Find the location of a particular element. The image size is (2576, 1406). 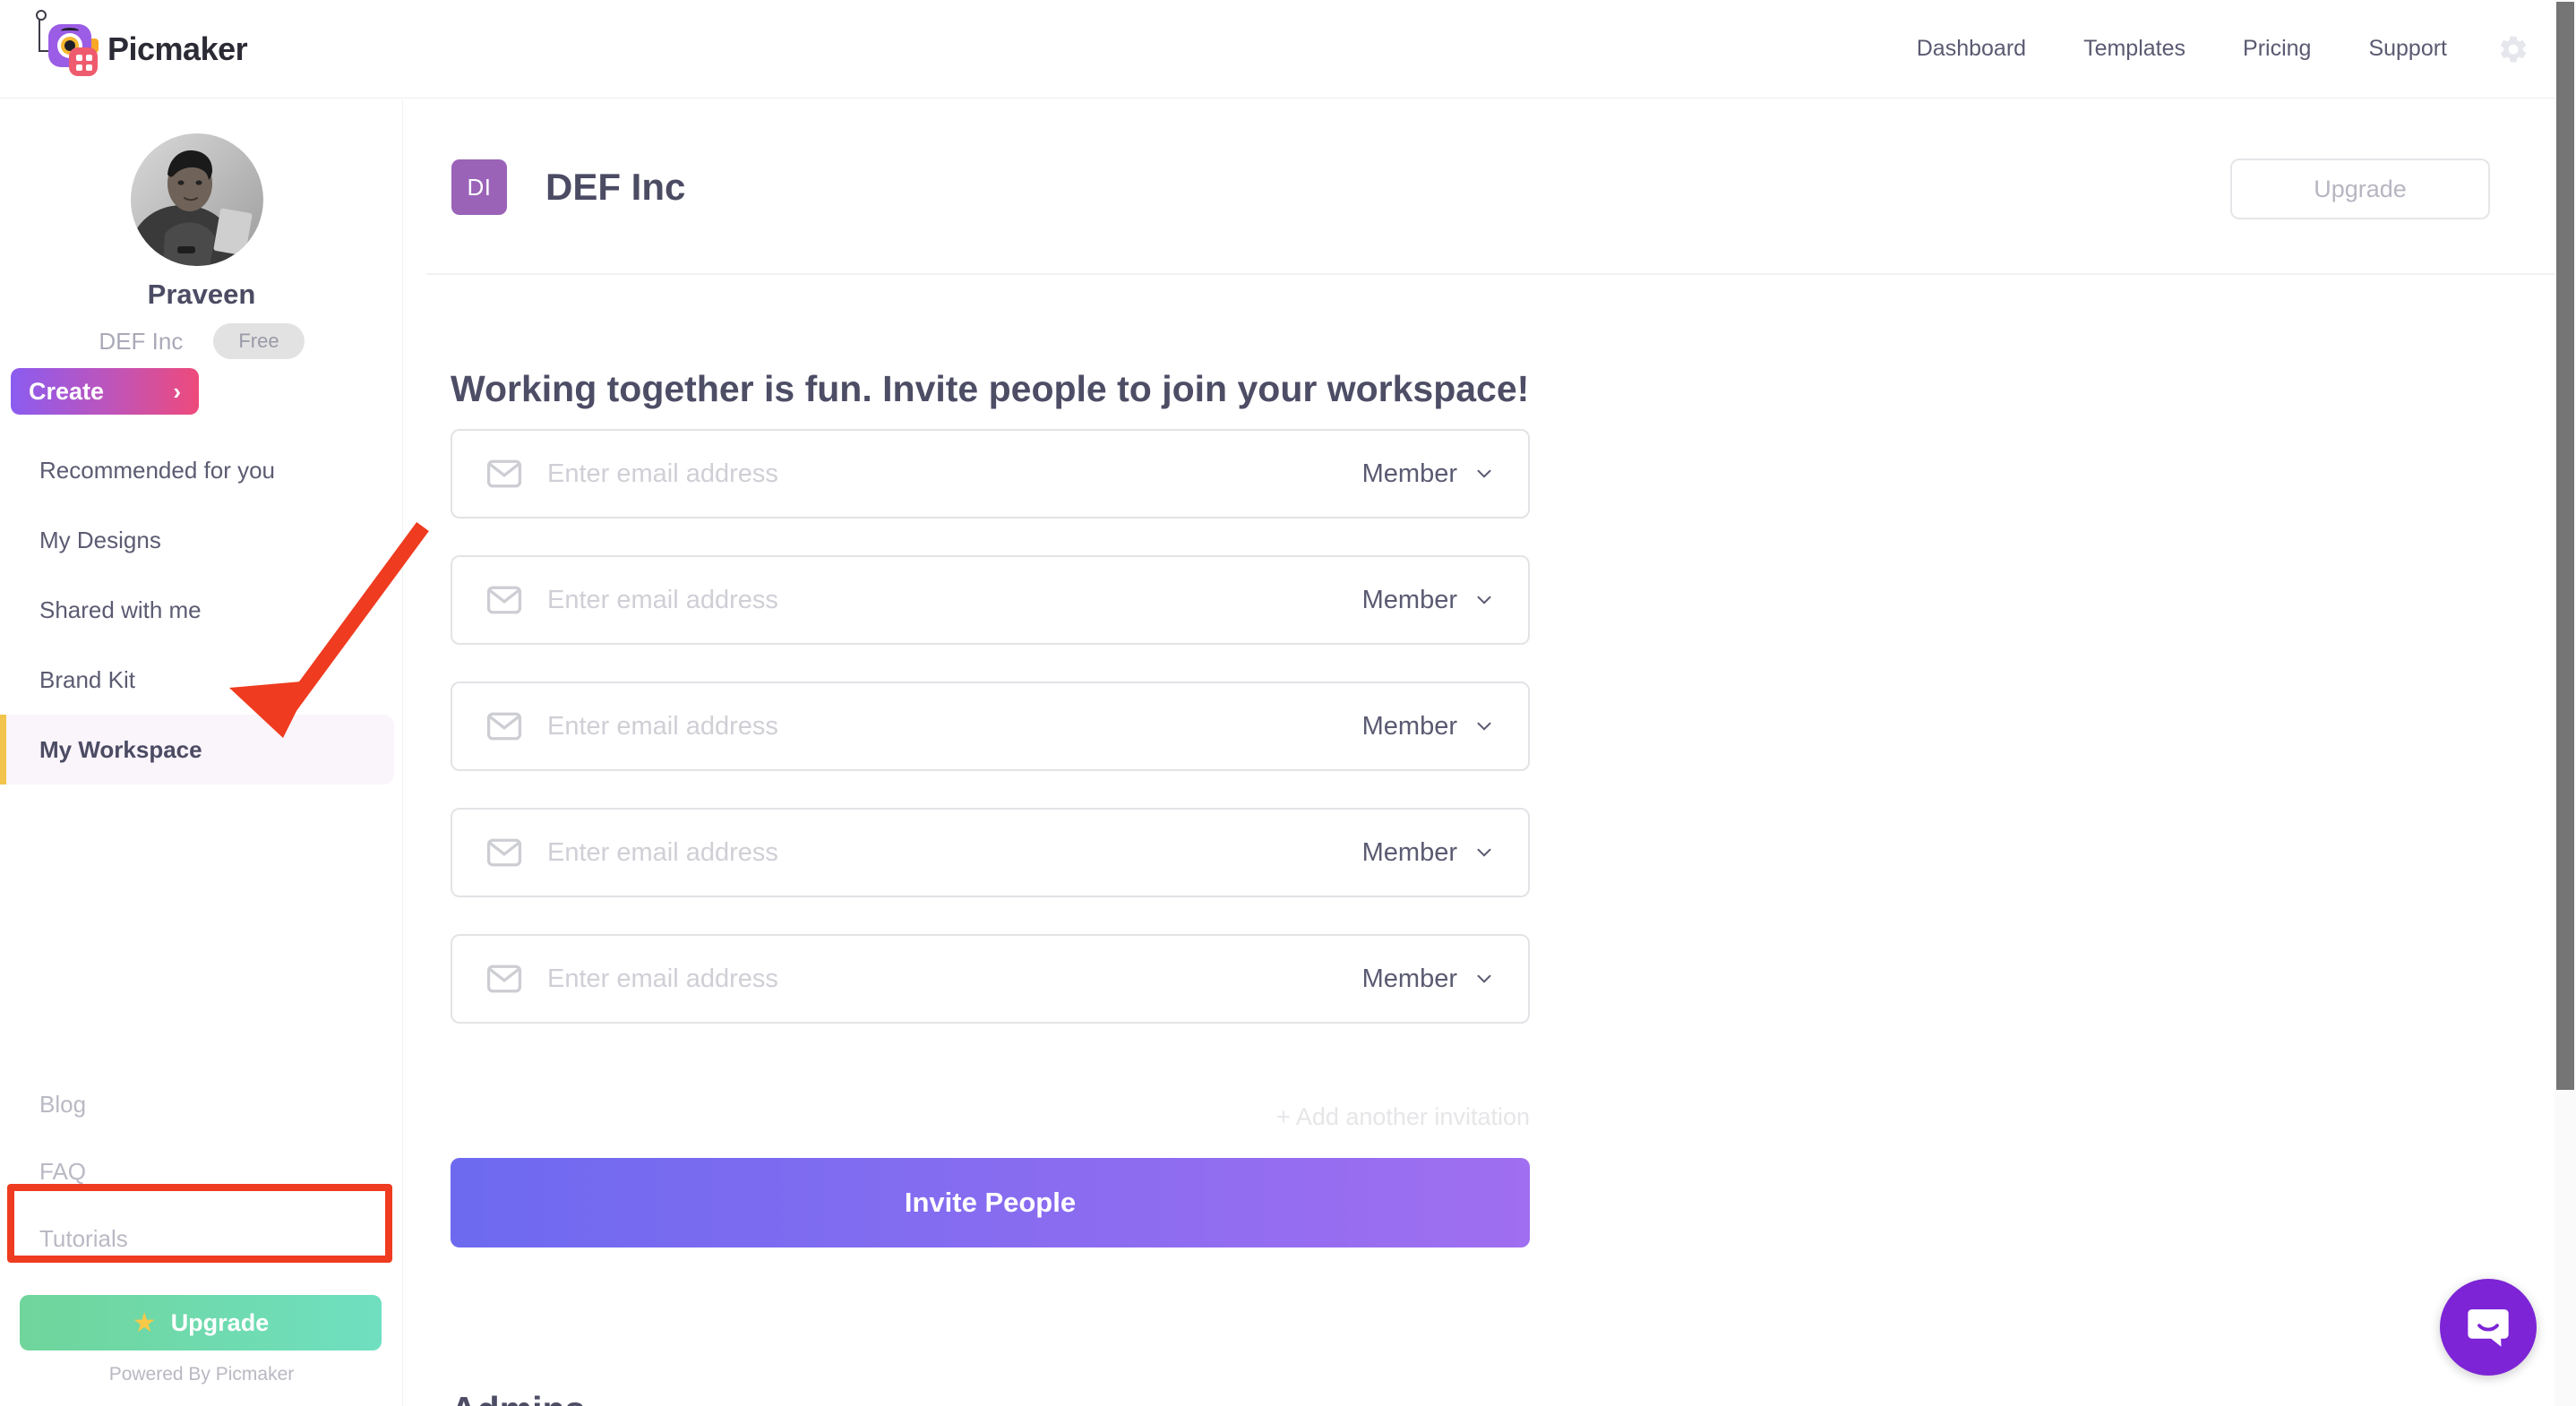

avatar is located at coordinates (197, 199).